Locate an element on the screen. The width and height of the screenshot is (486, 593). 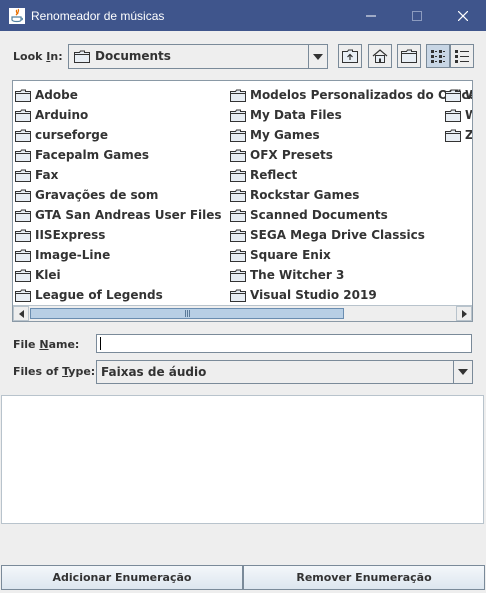
files-of-type-combo: Faixas de áudio is located at coordinates (284, 372).